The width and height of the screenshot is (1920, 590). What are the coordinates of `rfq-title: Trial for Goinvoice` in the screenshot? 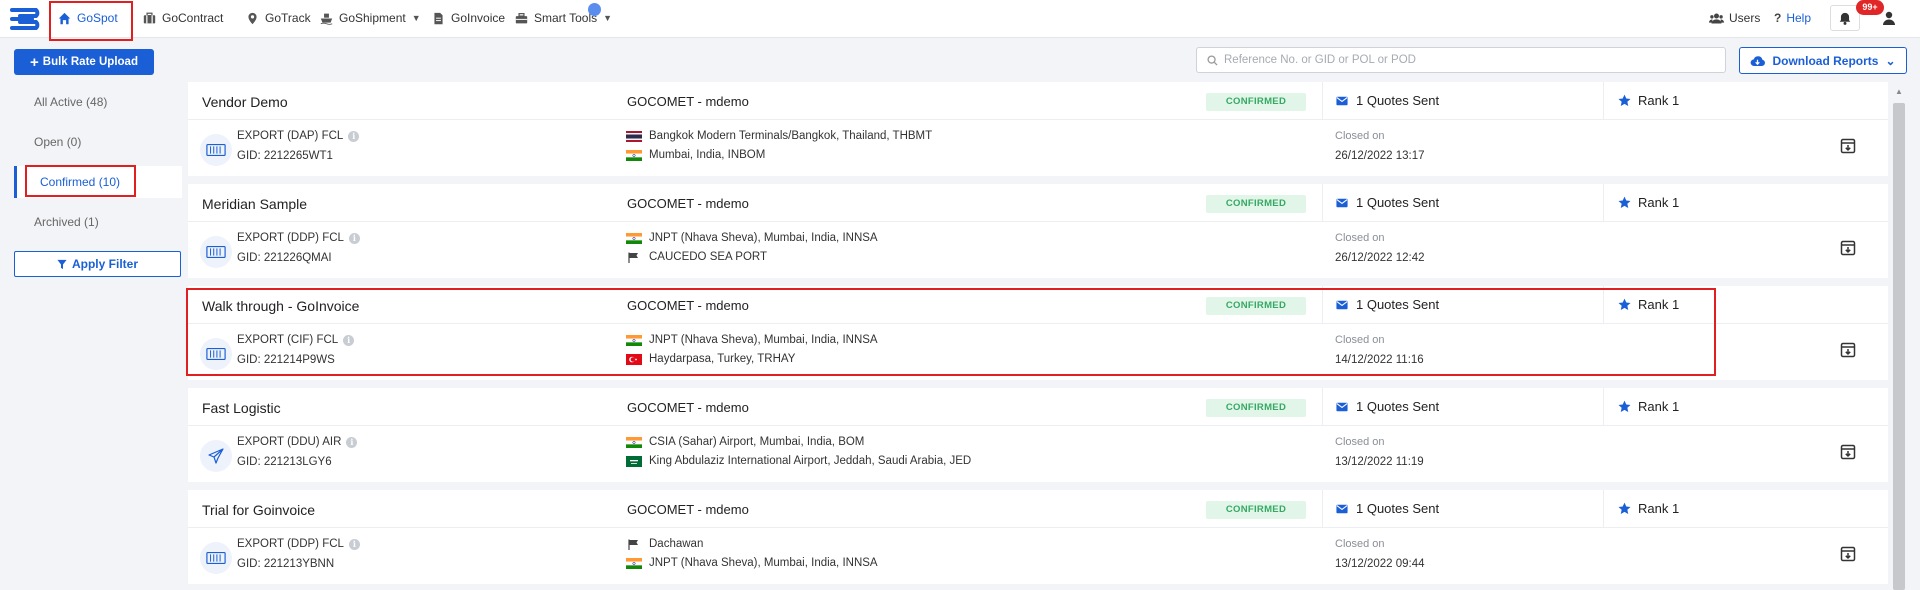 It's located at (258, 510).